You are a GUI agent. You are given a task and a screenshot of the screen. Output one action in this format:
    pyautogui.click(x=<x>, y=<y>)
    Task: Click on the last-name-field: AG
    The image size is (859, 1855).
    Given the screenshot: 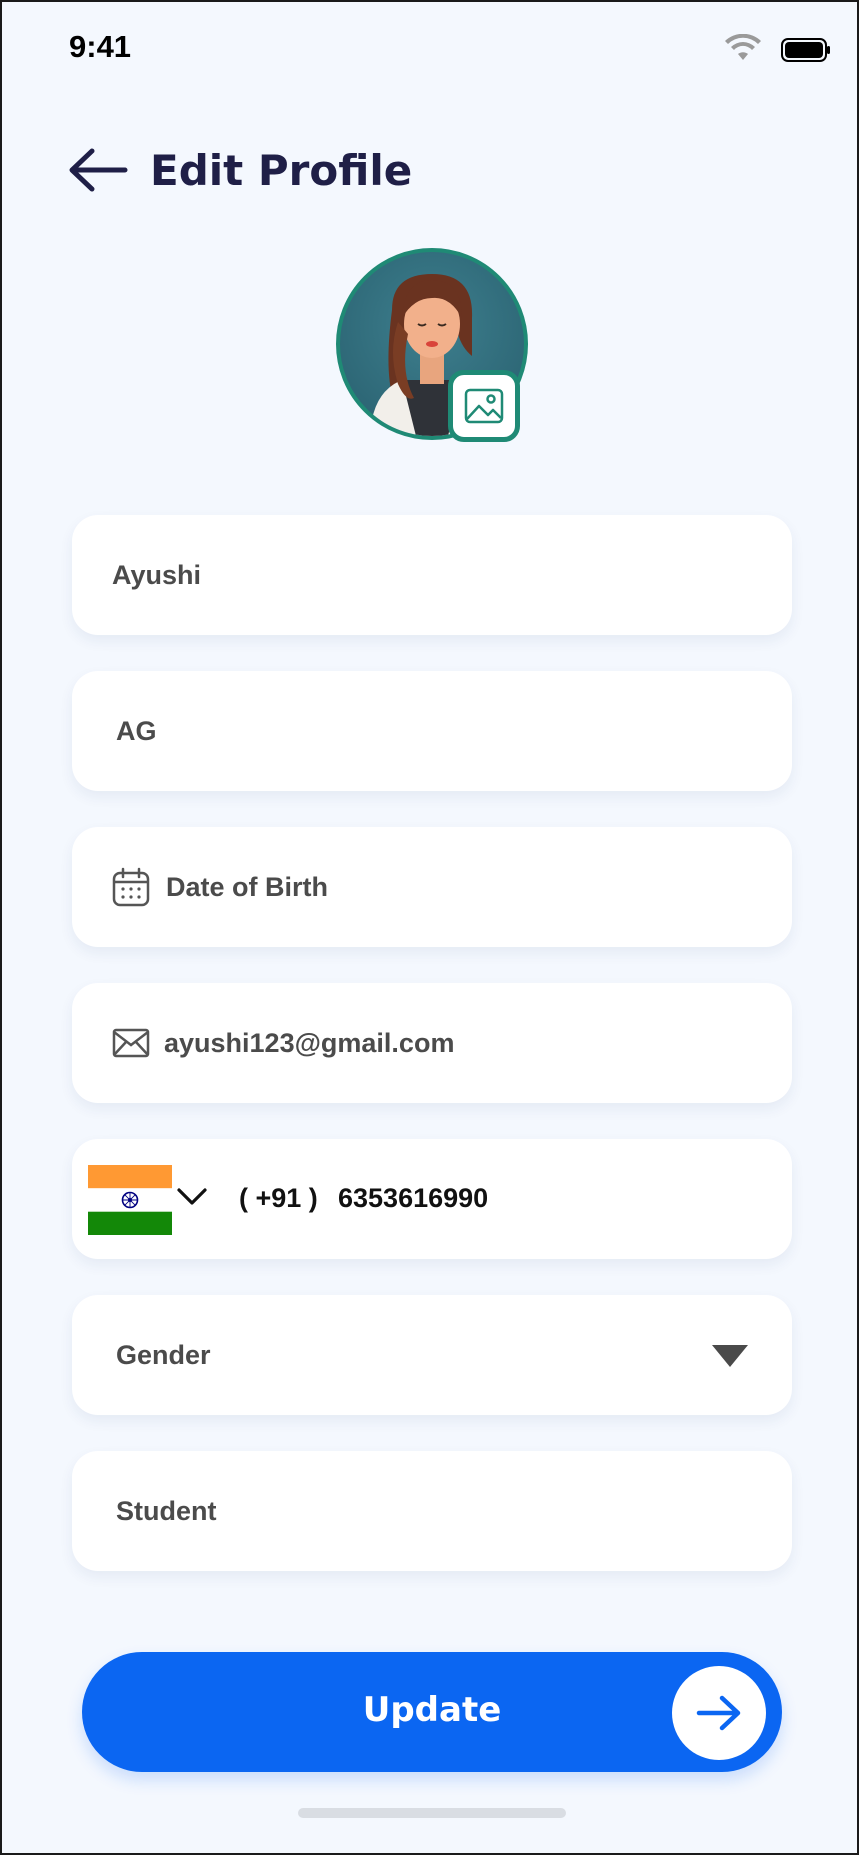 What is the action you would take?
    pyautogui.click(x=432, y=731)
    